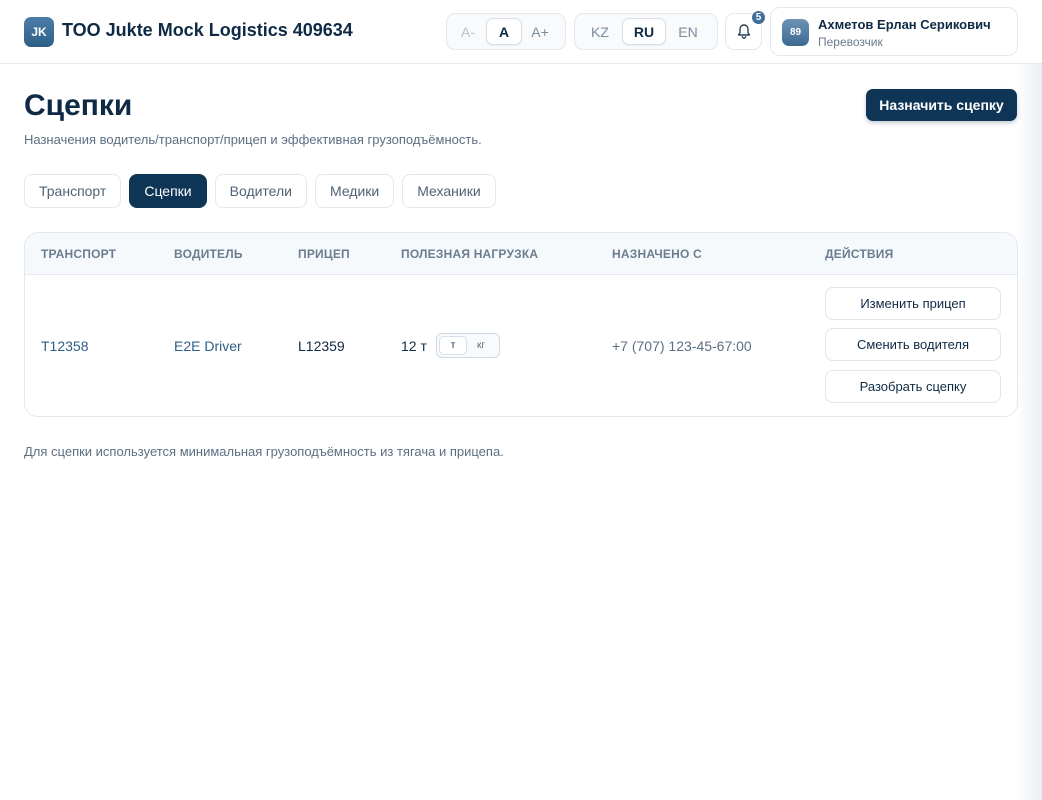 The image size is (1042, 800). Describe the element at coordinates (168, 191) in the screenshot. I see `tab-couplings: Сцепки` at that location.